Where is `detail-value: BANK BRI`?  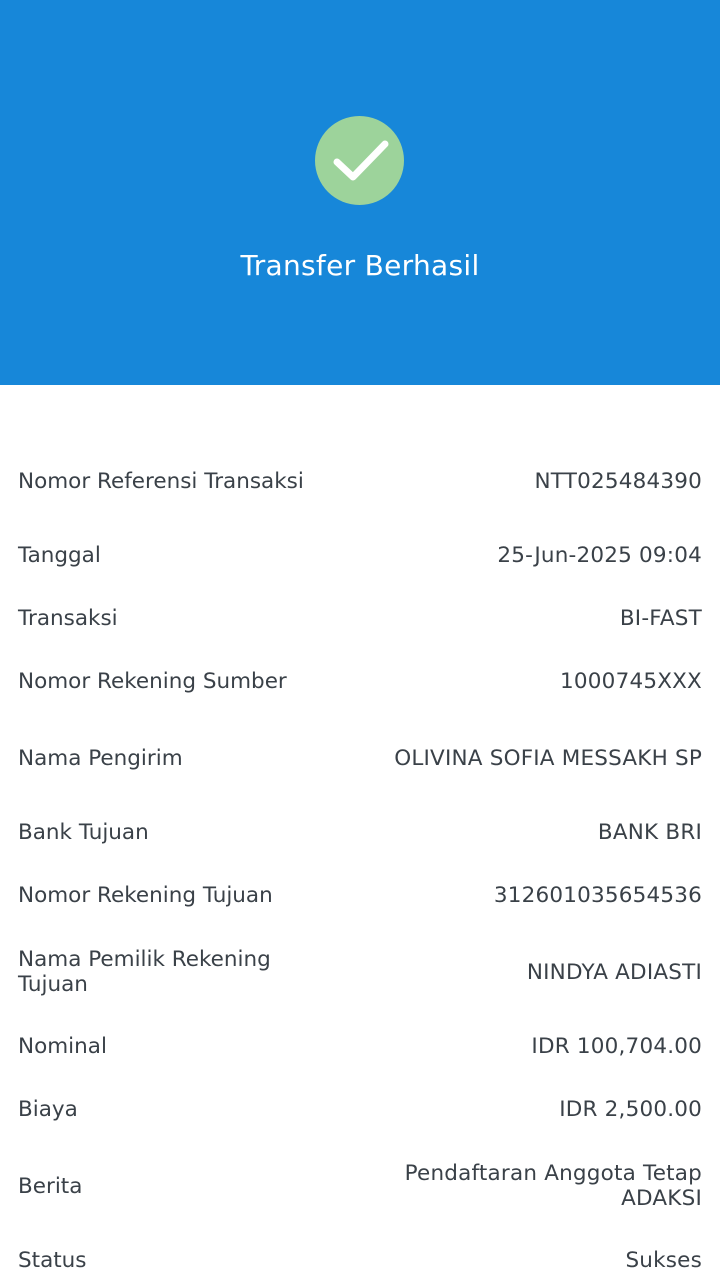 detail-value: BANK BRI is located at coordinates (649, 832).